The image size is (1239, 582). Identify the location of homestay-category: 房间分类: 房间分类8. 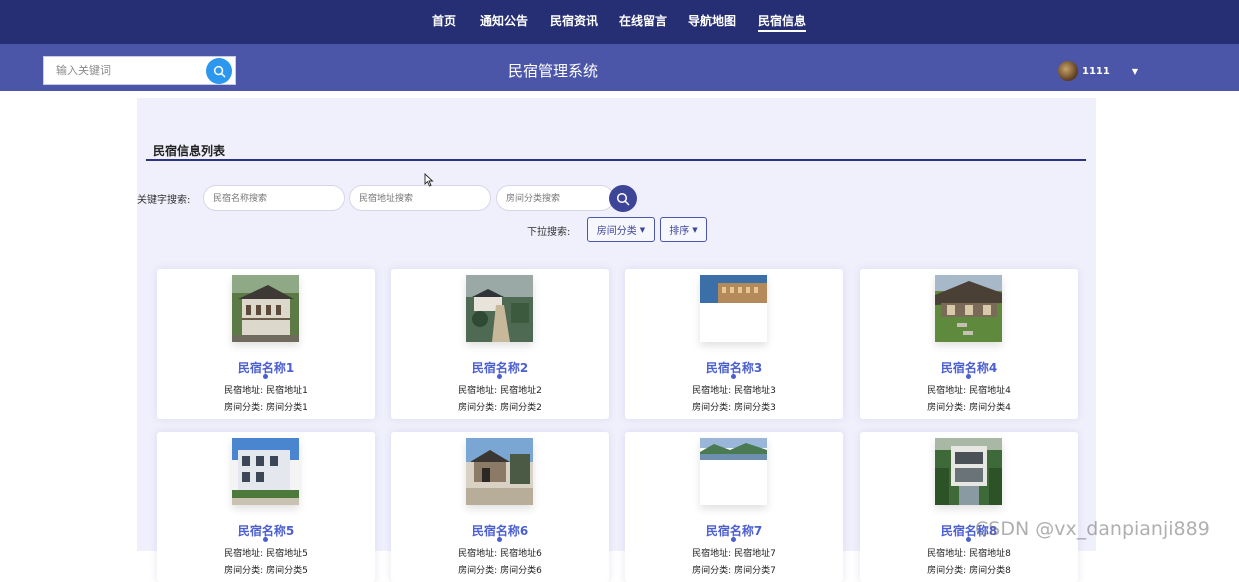
(969, 569).